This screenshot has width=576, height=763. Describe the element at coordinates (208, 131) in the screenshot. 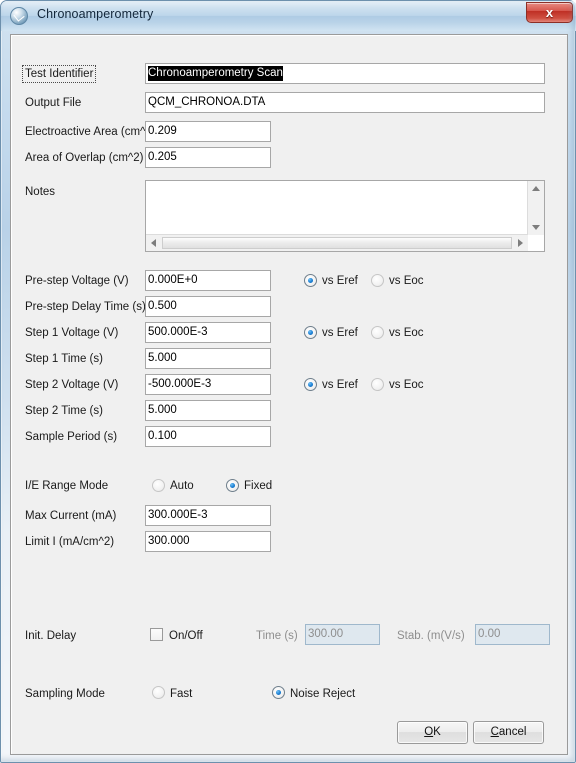

I see `electroactive-area-input: 0.209` at that location.